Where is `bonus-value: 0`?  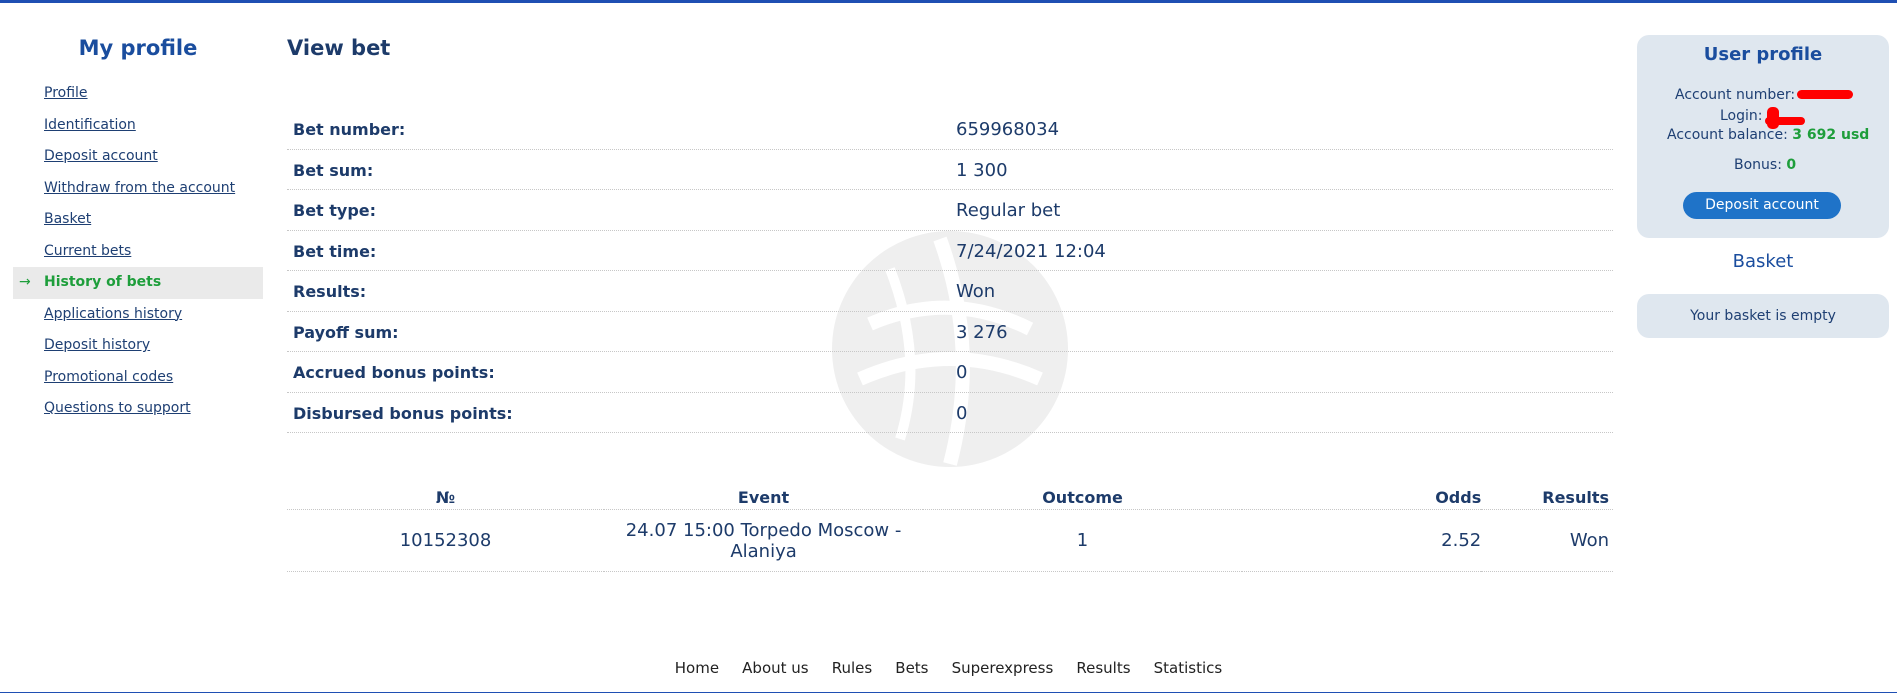 bonus-value: 0 is located at coordinates (1791, 165).